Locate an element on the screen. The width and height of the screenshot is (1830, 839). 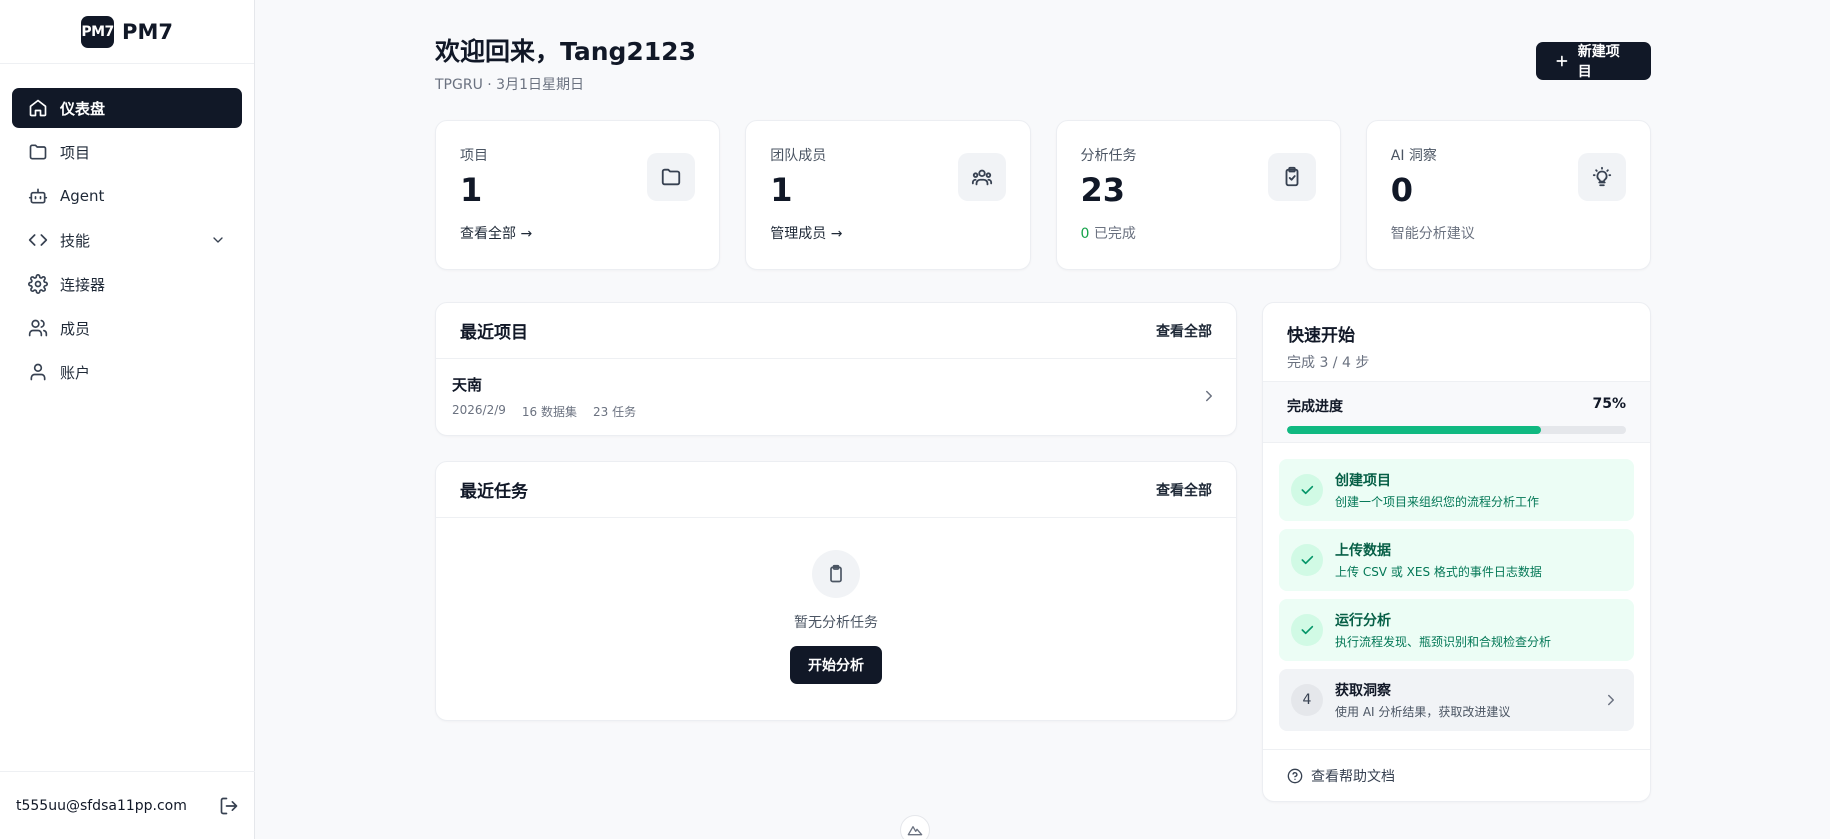
manage-members-link: 管理成员 → is located at coordinates (887, 233).